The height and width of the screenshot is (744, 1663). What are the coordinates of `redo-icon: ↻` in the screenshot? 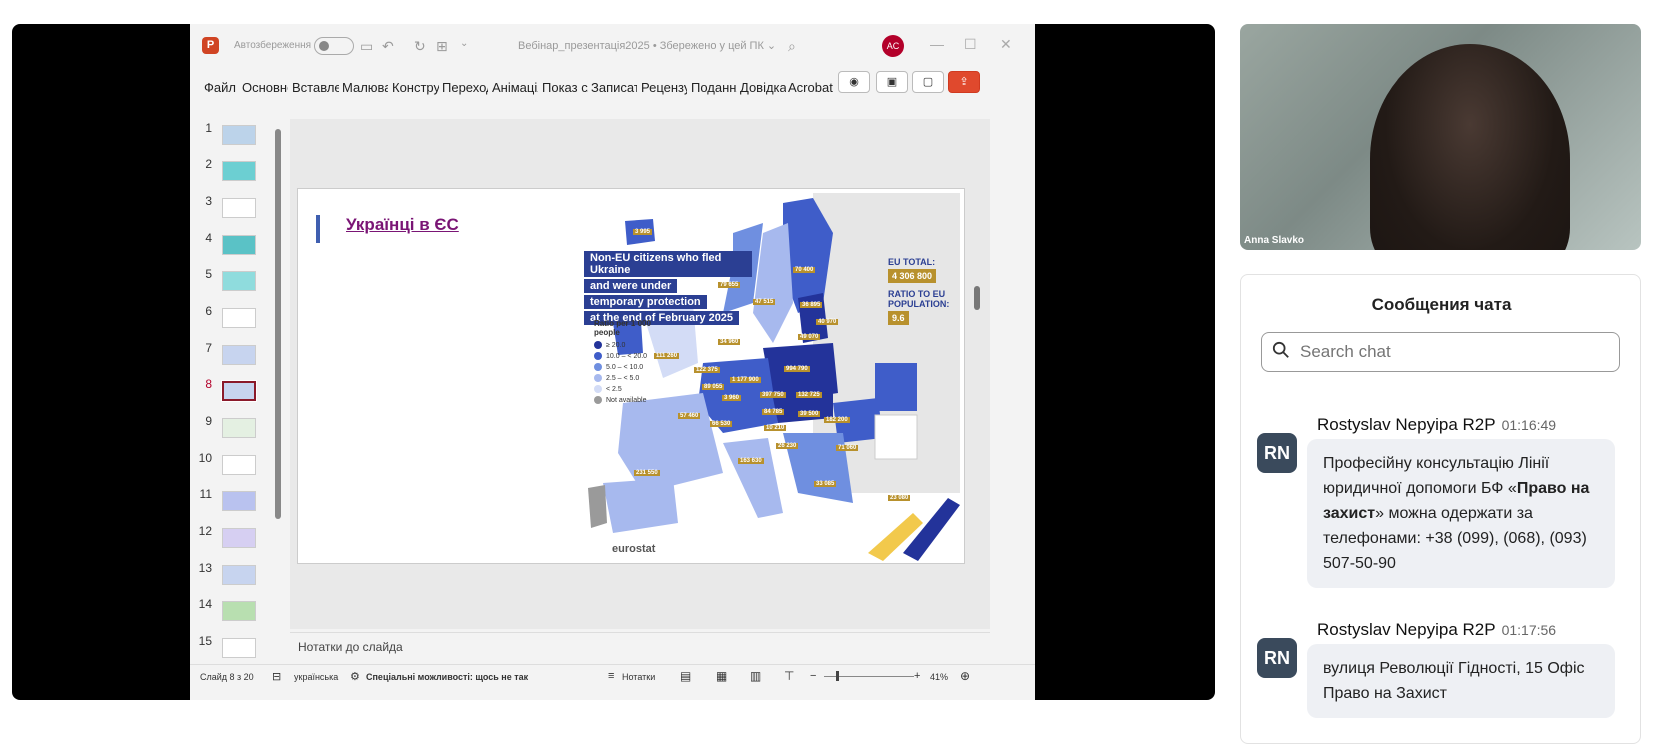 It's located at (420, 46).